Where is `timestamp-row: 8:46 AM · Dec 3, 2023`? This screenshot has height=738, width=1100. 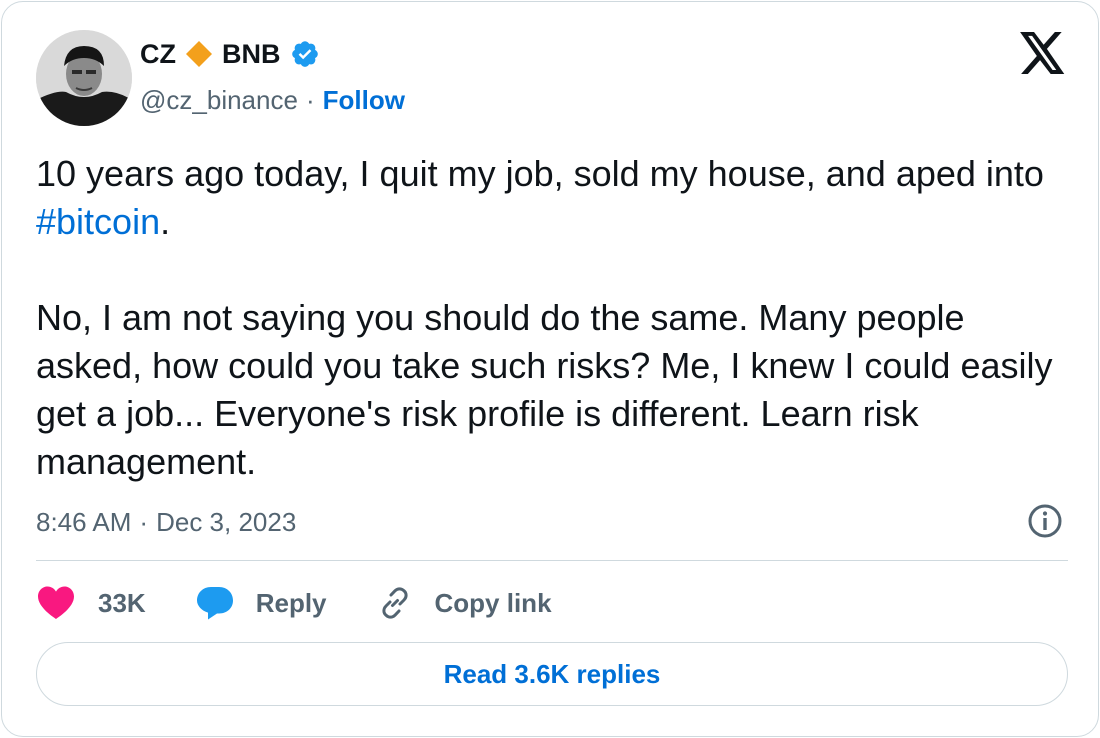
timestamp-row: 8:46 AM · Dec 3, 2023 is located at coordinates (166, 522).